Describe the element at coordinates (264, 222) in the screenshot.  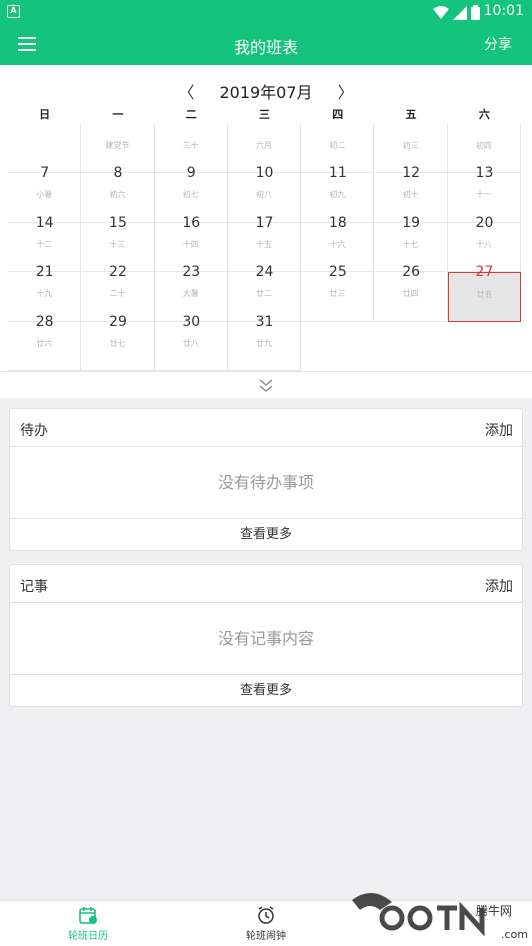
I see `calendar-day-number: 17` at that location.